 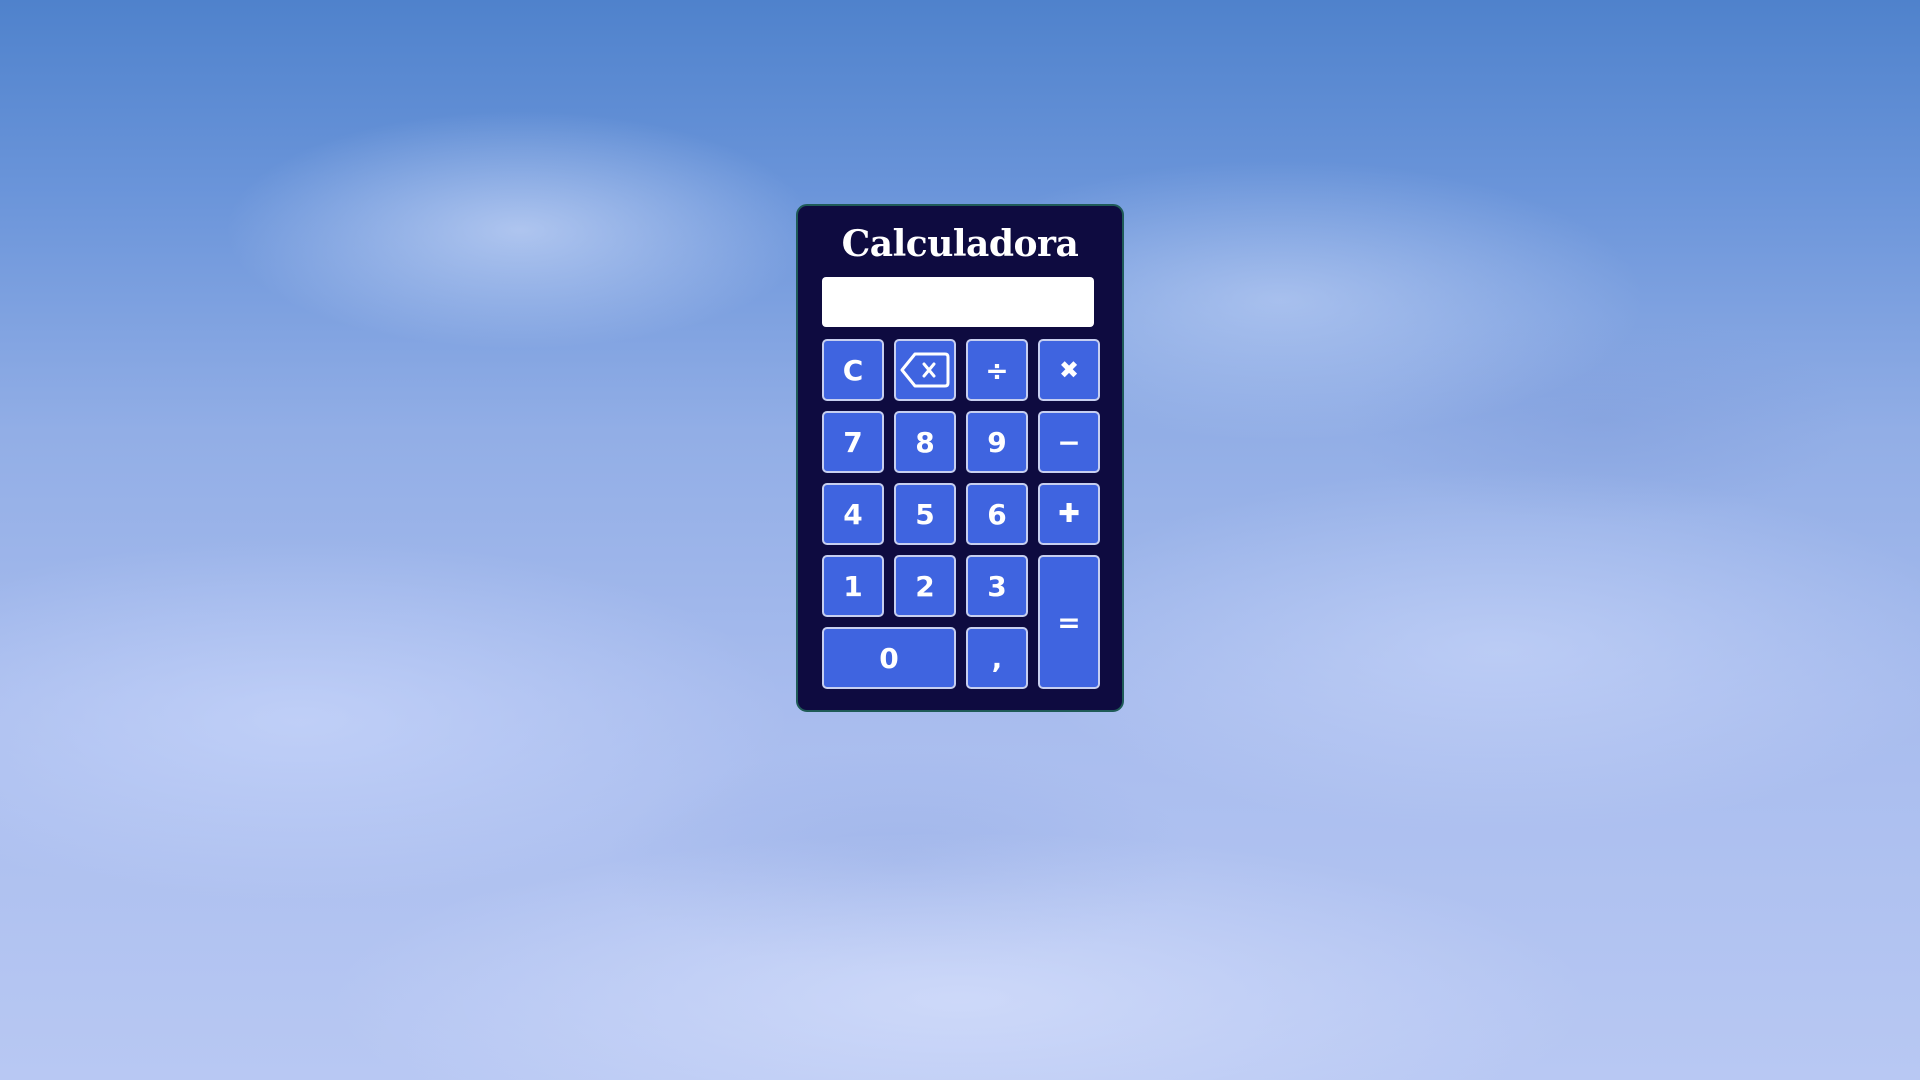 I want to click on digit-1-button: 1, so click(x=853, y=586).